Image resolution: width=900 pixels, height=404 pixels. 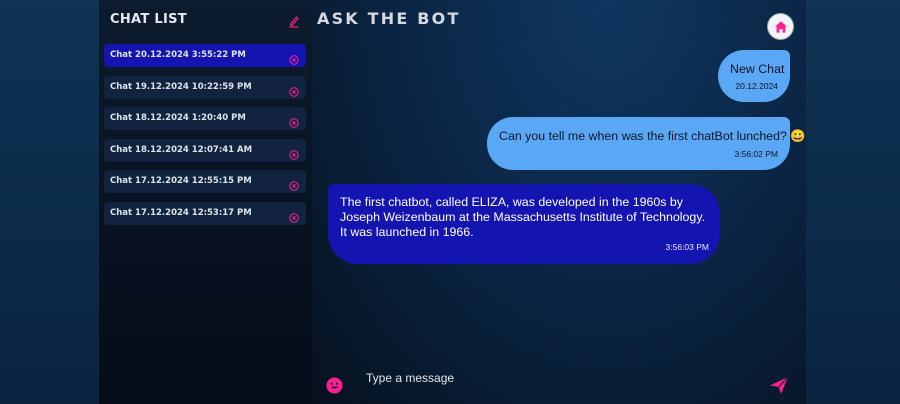 What do you see at coordinates (294, 20) in the screenshot?
I see `edit-icon` at bounding box center [294, 20].